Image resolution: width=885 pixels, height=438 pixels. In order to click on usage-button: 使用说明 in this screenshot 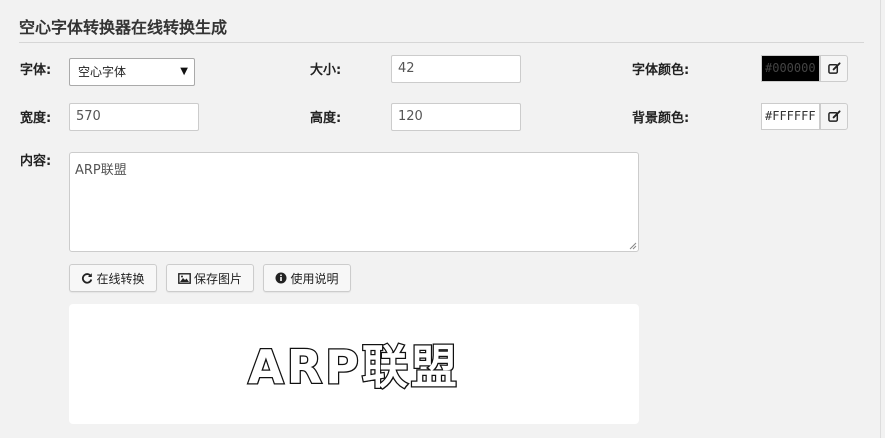, I will do `click(307, 278)`.